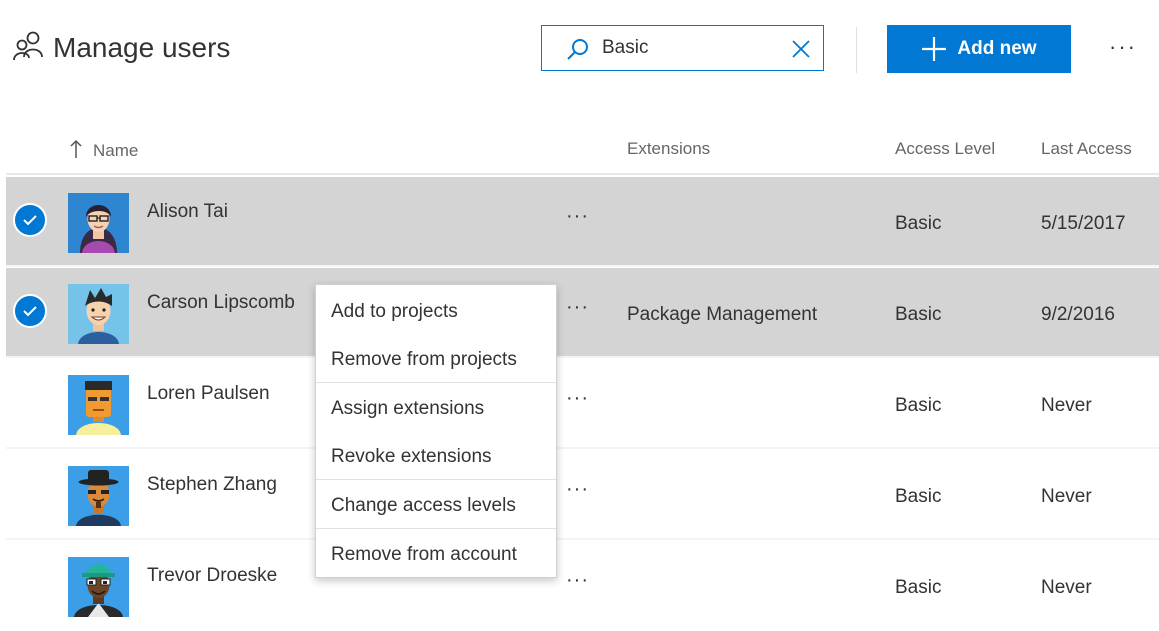 The image size is (1159, 631). I want to click on menu-item-remove-from-projects: Remove from projects, so click(436, 360).